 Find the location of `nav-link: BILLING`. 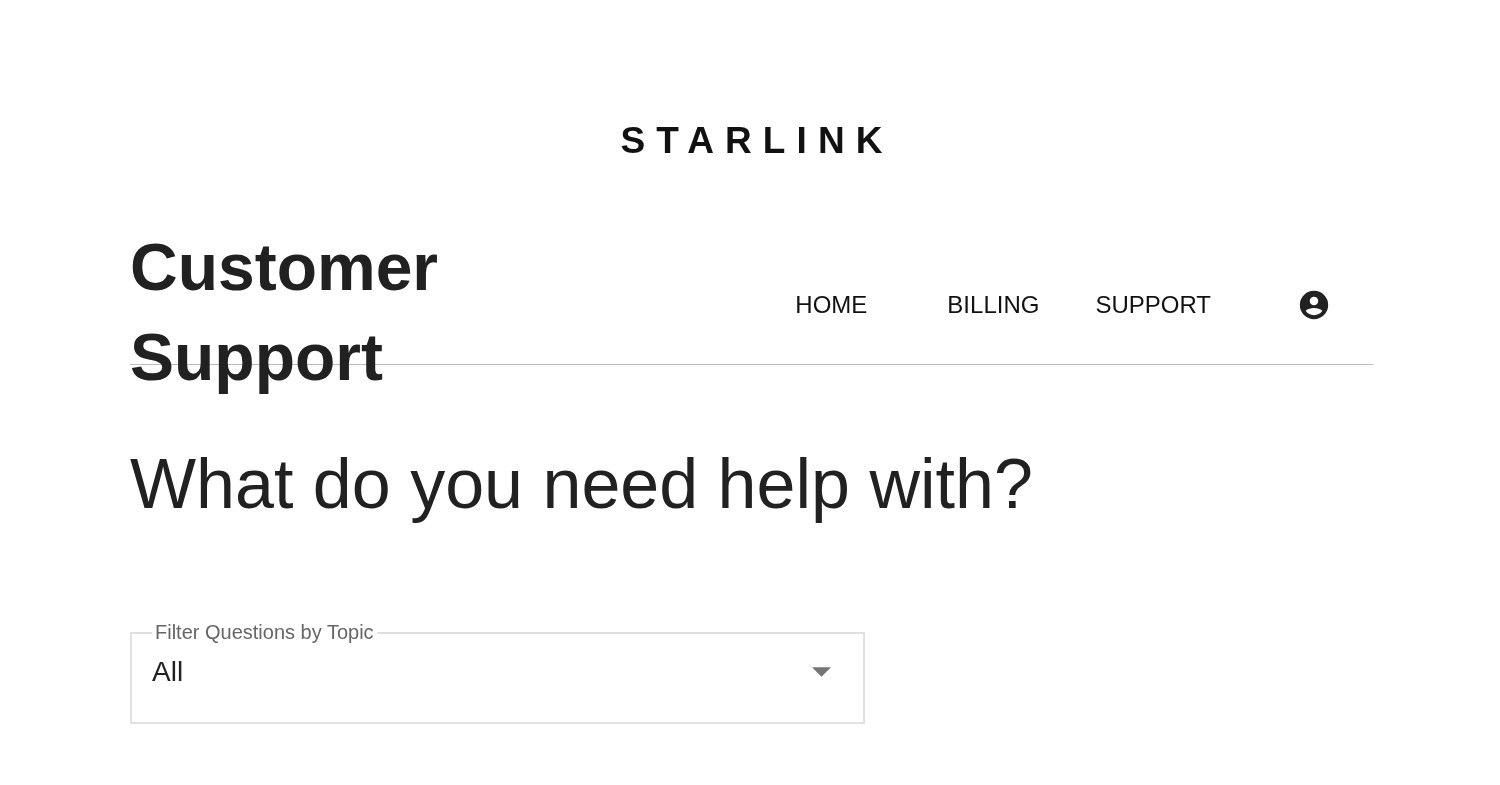

nav-link: BILLING is located at coordinates (993, 305).